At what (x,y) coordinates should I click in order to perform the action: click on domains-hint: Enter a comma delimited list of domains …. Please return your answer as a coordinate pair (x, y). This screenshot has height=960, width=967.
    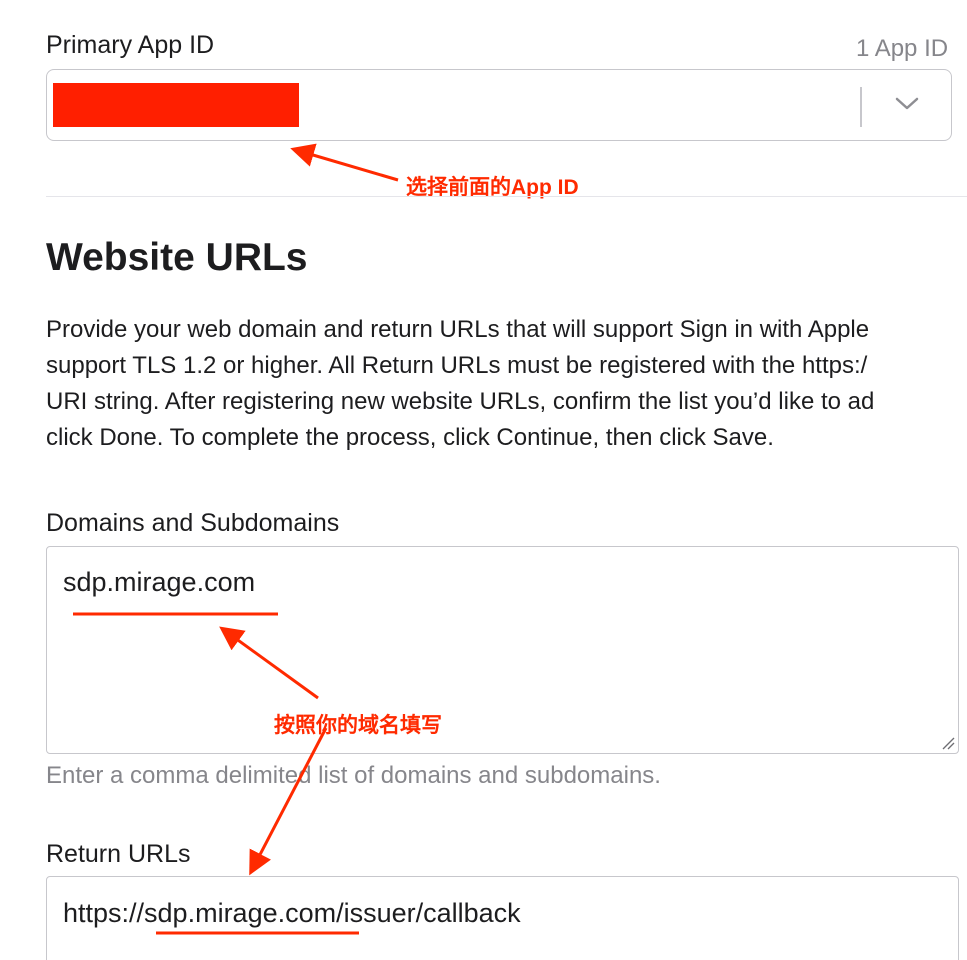
    Looking at the image, I should click on (353, 775).